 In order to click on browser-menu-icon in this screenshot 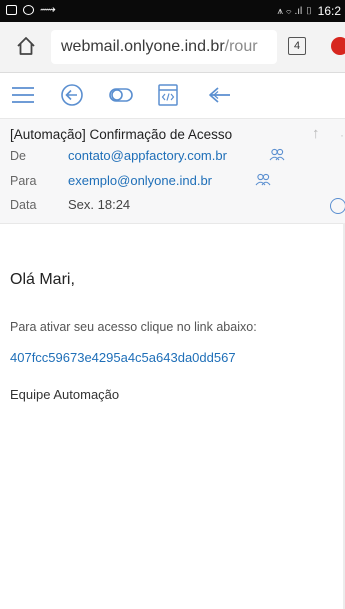, I will do `click(338, 46)`.